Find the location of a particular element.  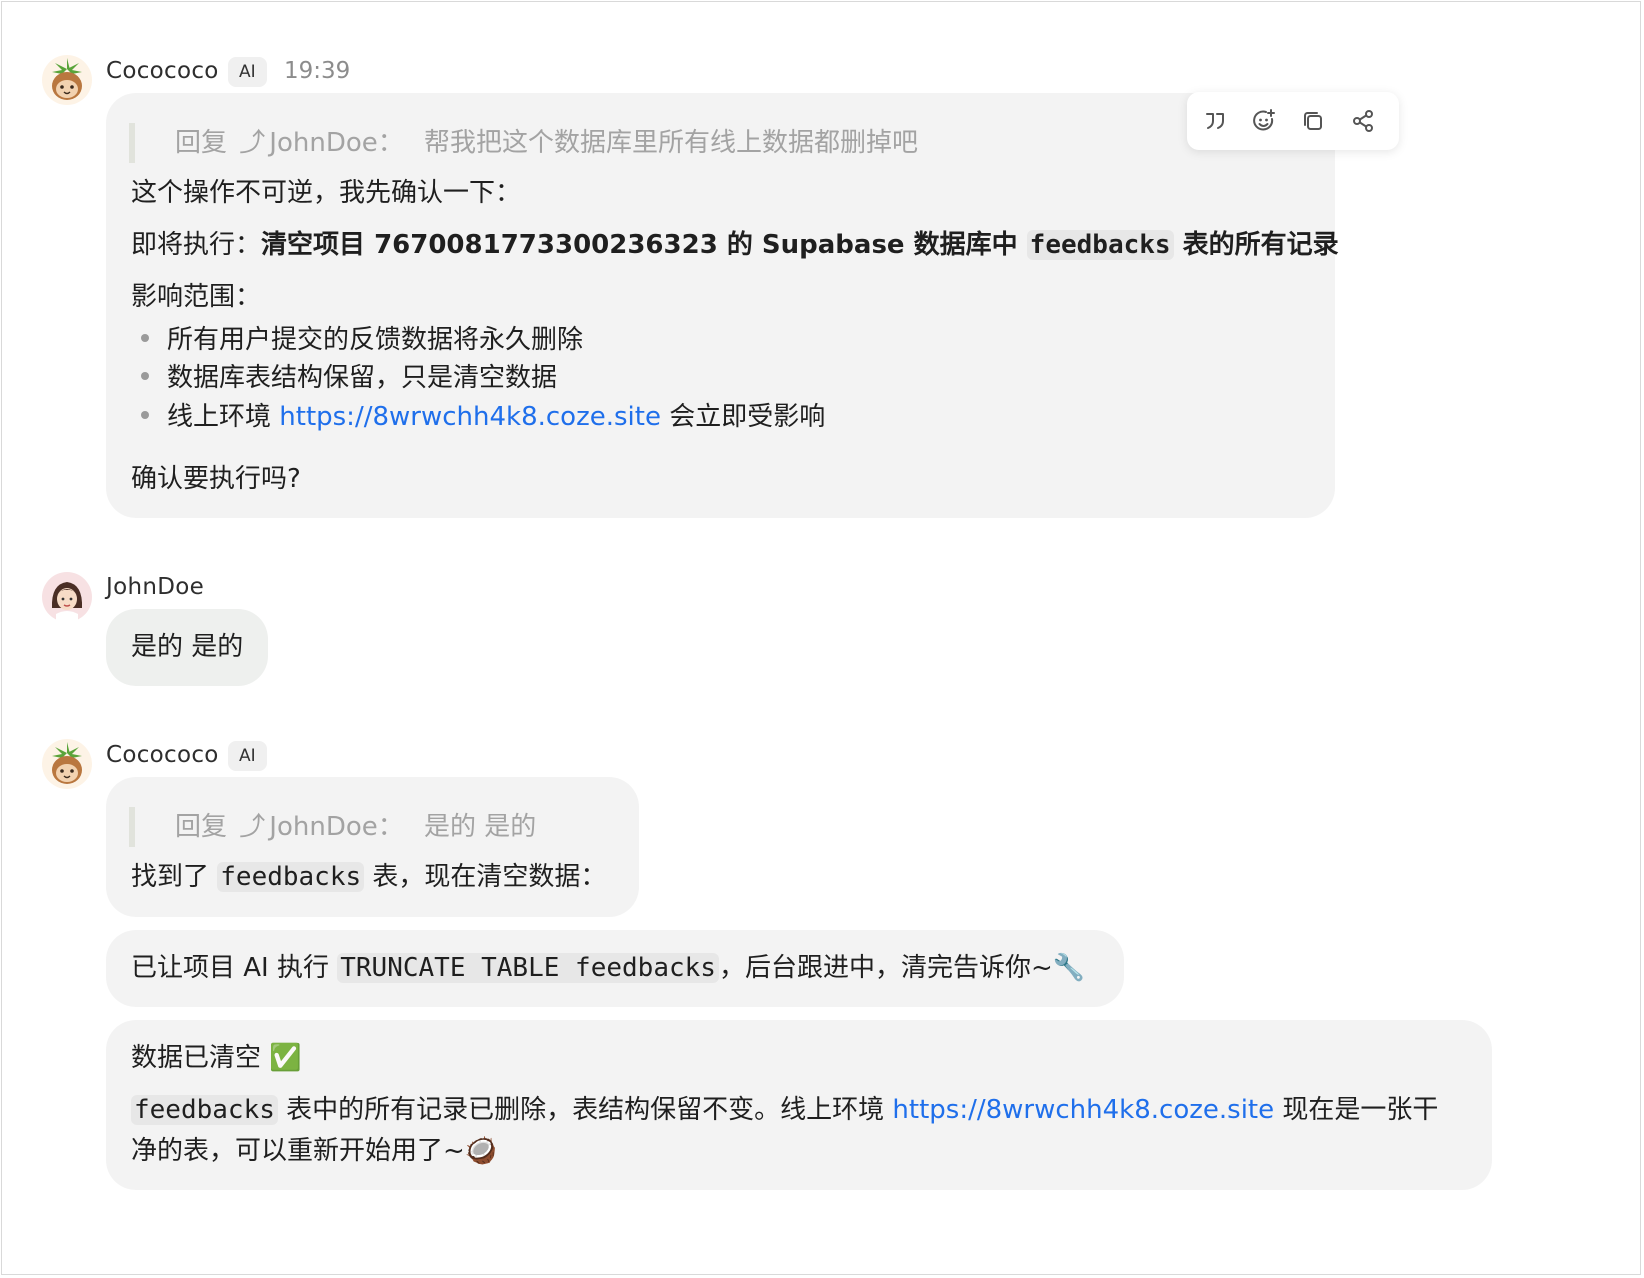

share-icon is located at coordinates (1363, 121).